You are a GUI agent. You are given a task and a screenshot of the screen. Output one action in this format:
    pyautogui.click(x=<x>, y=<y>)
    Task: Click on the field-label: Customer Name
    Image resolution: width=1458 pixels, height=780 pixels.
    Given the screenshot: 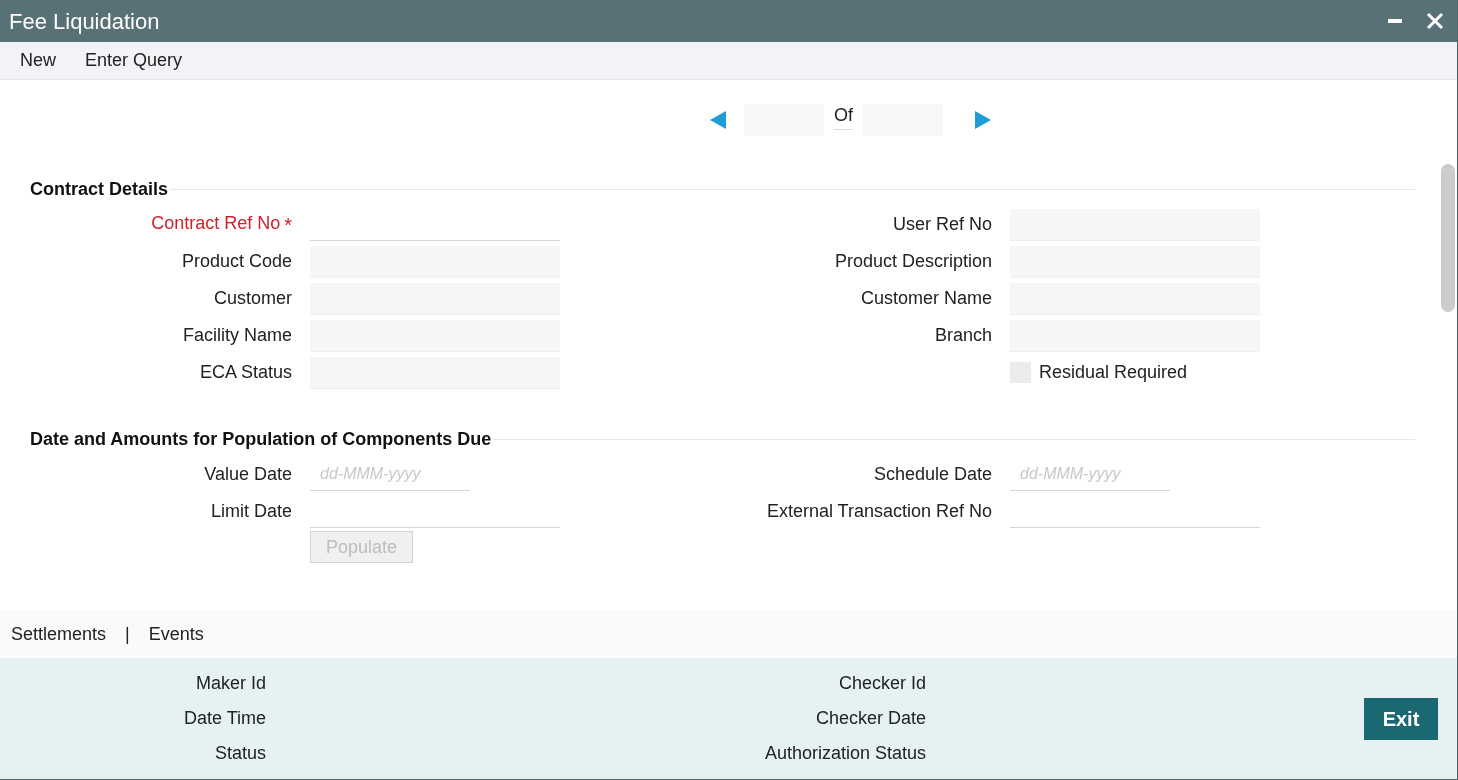 What is the action you would take?
    pyautogui.click(x=926, y=298)
    